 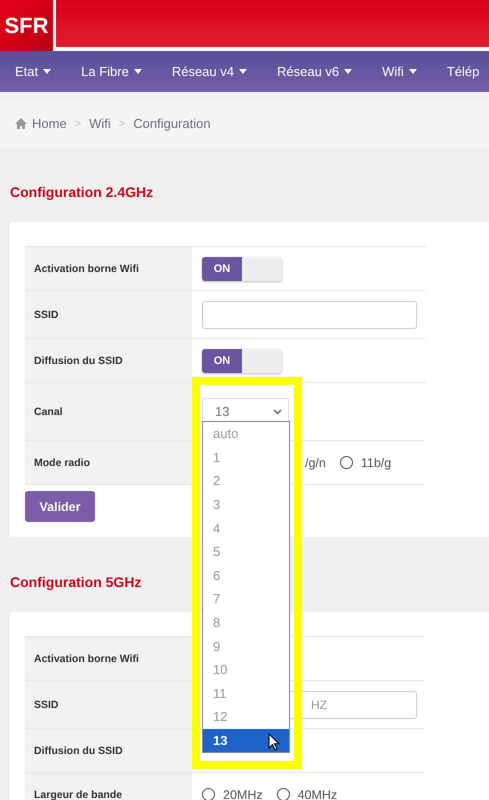 What do you see at coordinates (108, 786) in the screenshot?
I see `field-label: Largeur de bande` at bounding box center [108, 786].